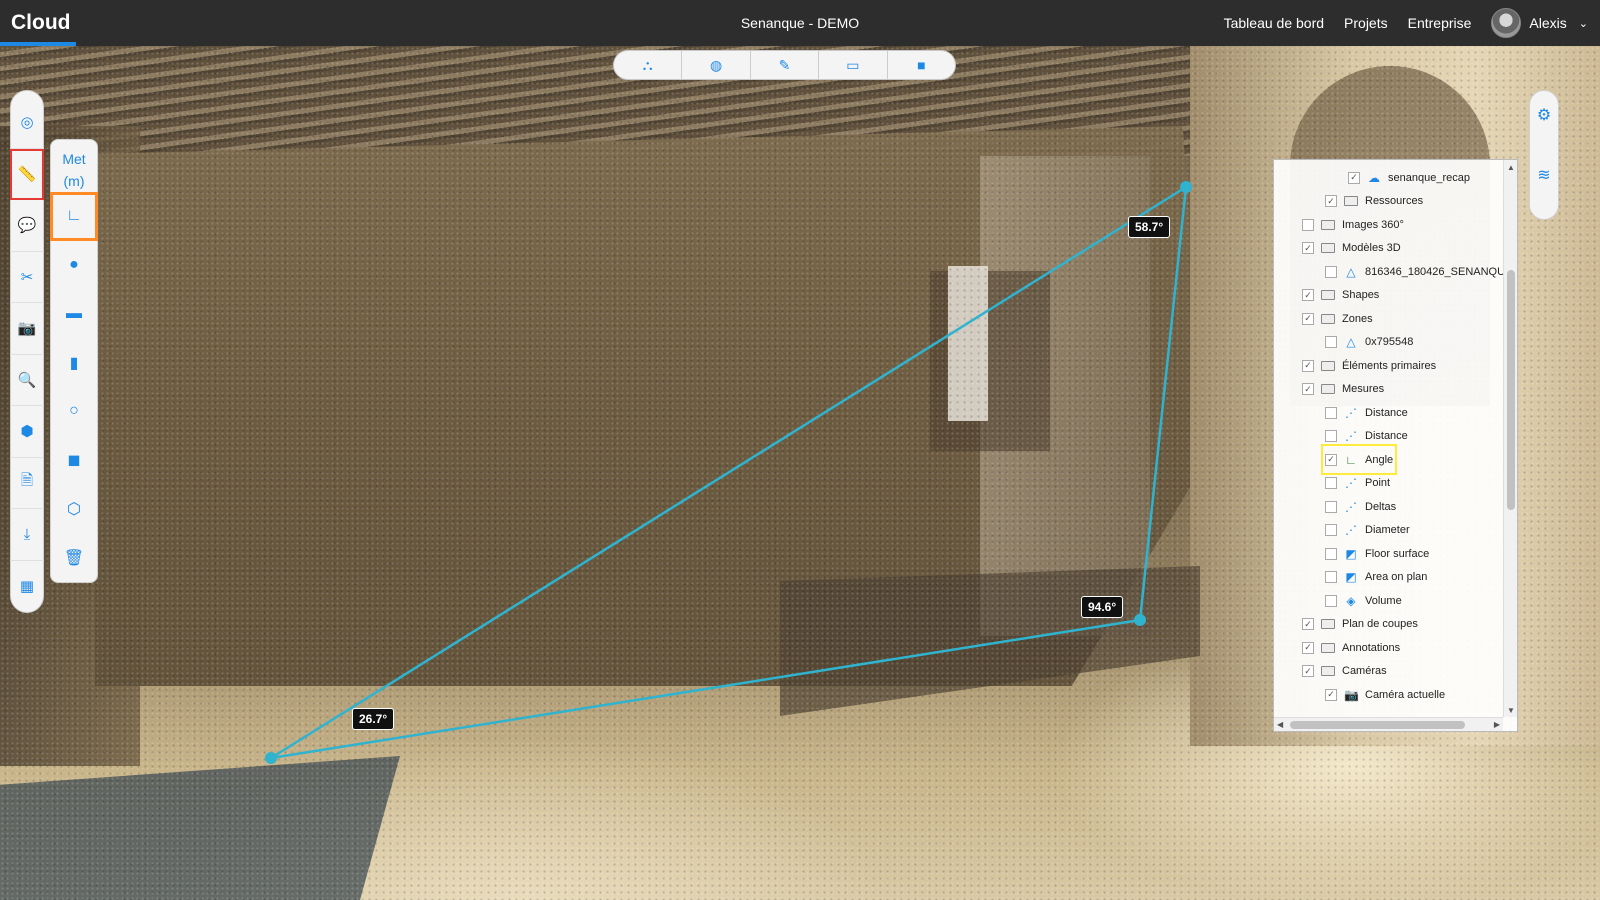  Describe the element at coordinates (1378, 483) in the screenshot. I see `tree-item-label: Point` at that location.